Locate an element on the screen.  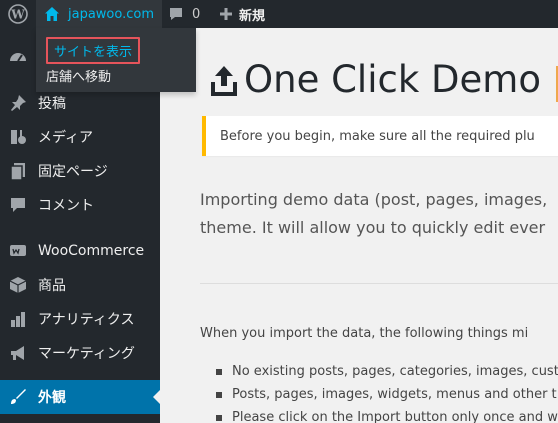
dashboard-icon is located at coordinates (18, 57).